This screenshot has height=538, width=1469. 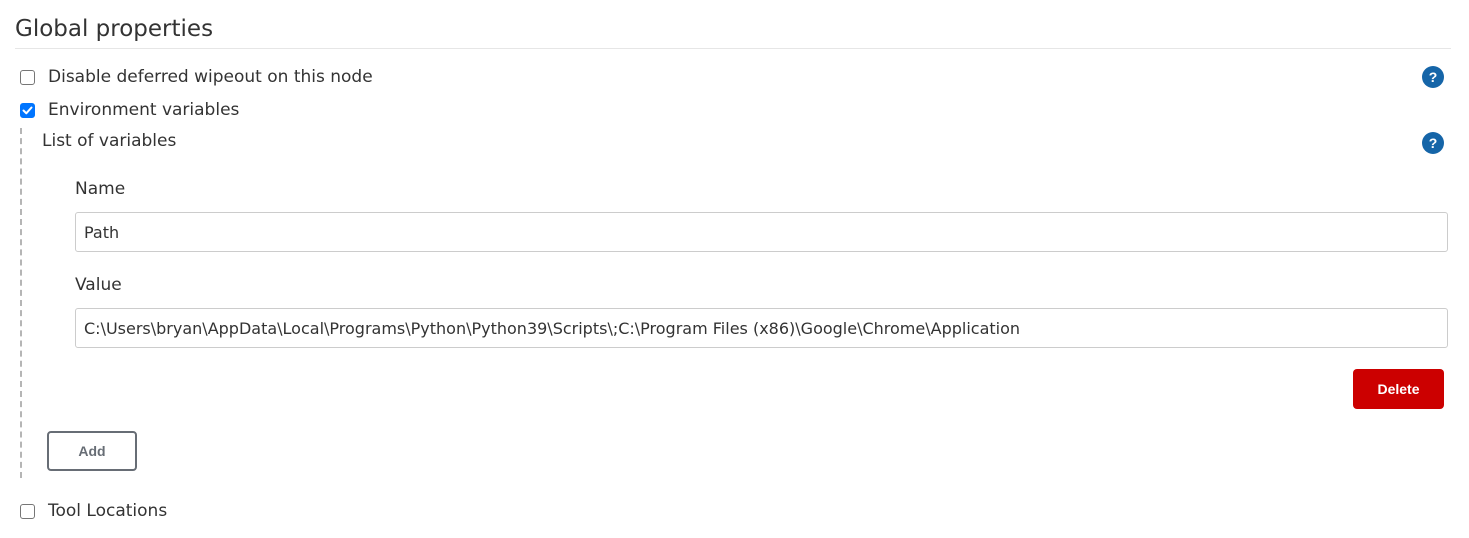 What do you see at coordinates (98, 285) in the screenshot?
I see `value-field-label: Value` at bounding box center [98, 285].